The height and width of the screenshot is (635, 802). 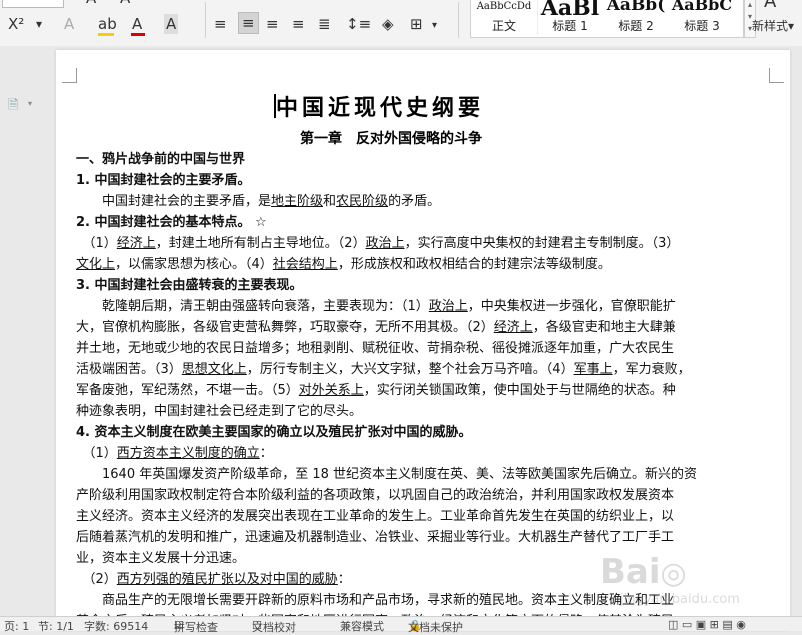 I want to click on text-run: 乾隆朝后期，清王朝由强盛转向衰落，主要表现为：（1）, so click(x=252, y=306).